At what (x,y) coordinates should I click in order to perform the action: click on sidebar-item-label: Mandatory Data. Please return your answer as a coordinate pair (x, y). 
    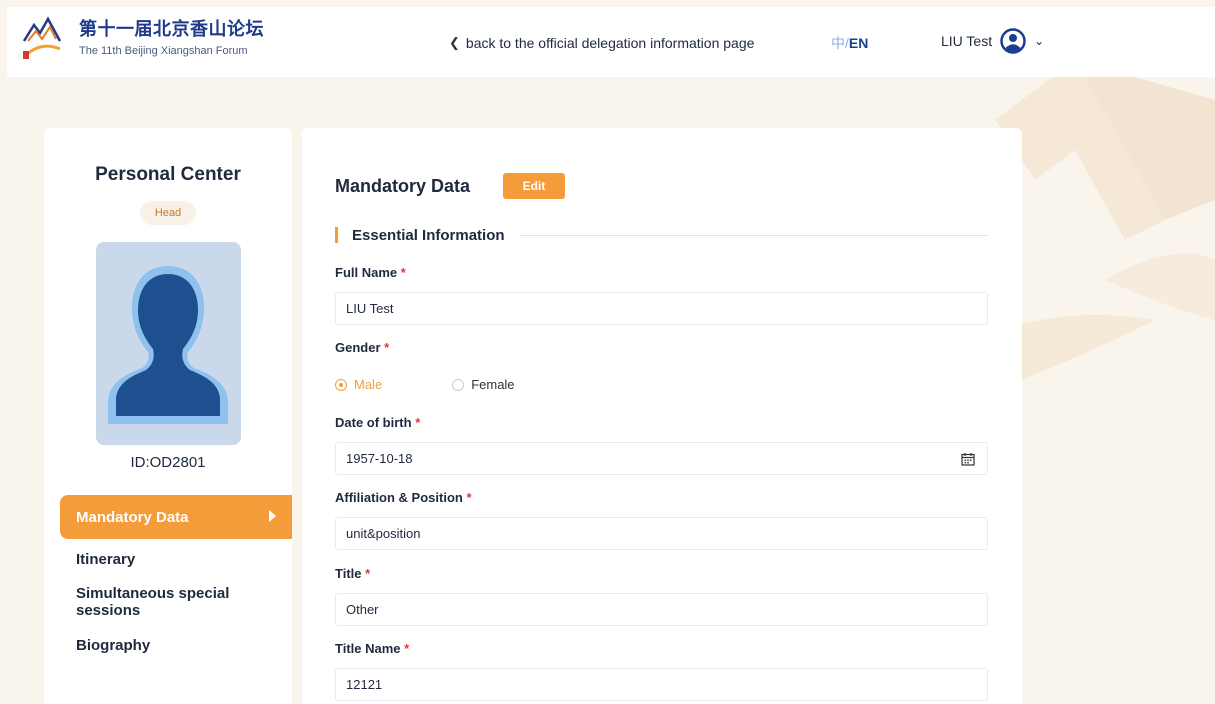
    Looking at the image, I should click on (132, 517).